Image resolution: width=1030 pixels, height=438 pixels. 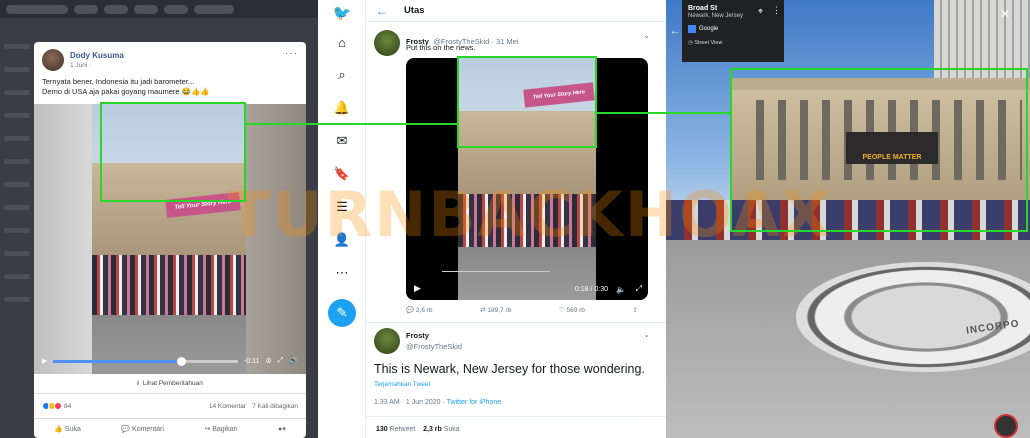 I want to click on retweet-button: ⇄ 189,7 rb, so click(x=495, y=310).